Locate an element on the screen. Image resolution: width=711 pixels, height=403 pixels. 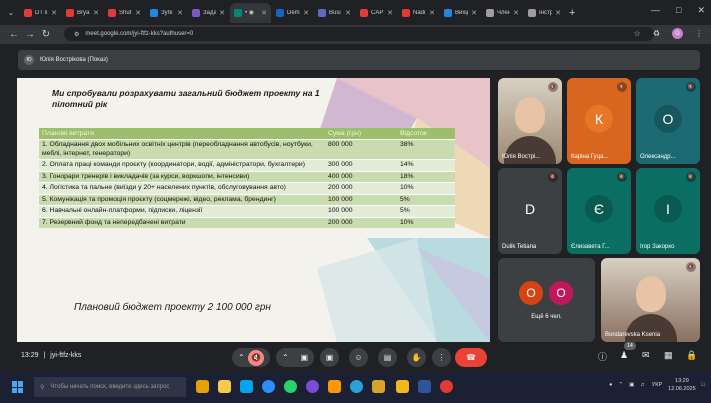
header-amount: Сума (грн) is located at coordinates (361, 134).